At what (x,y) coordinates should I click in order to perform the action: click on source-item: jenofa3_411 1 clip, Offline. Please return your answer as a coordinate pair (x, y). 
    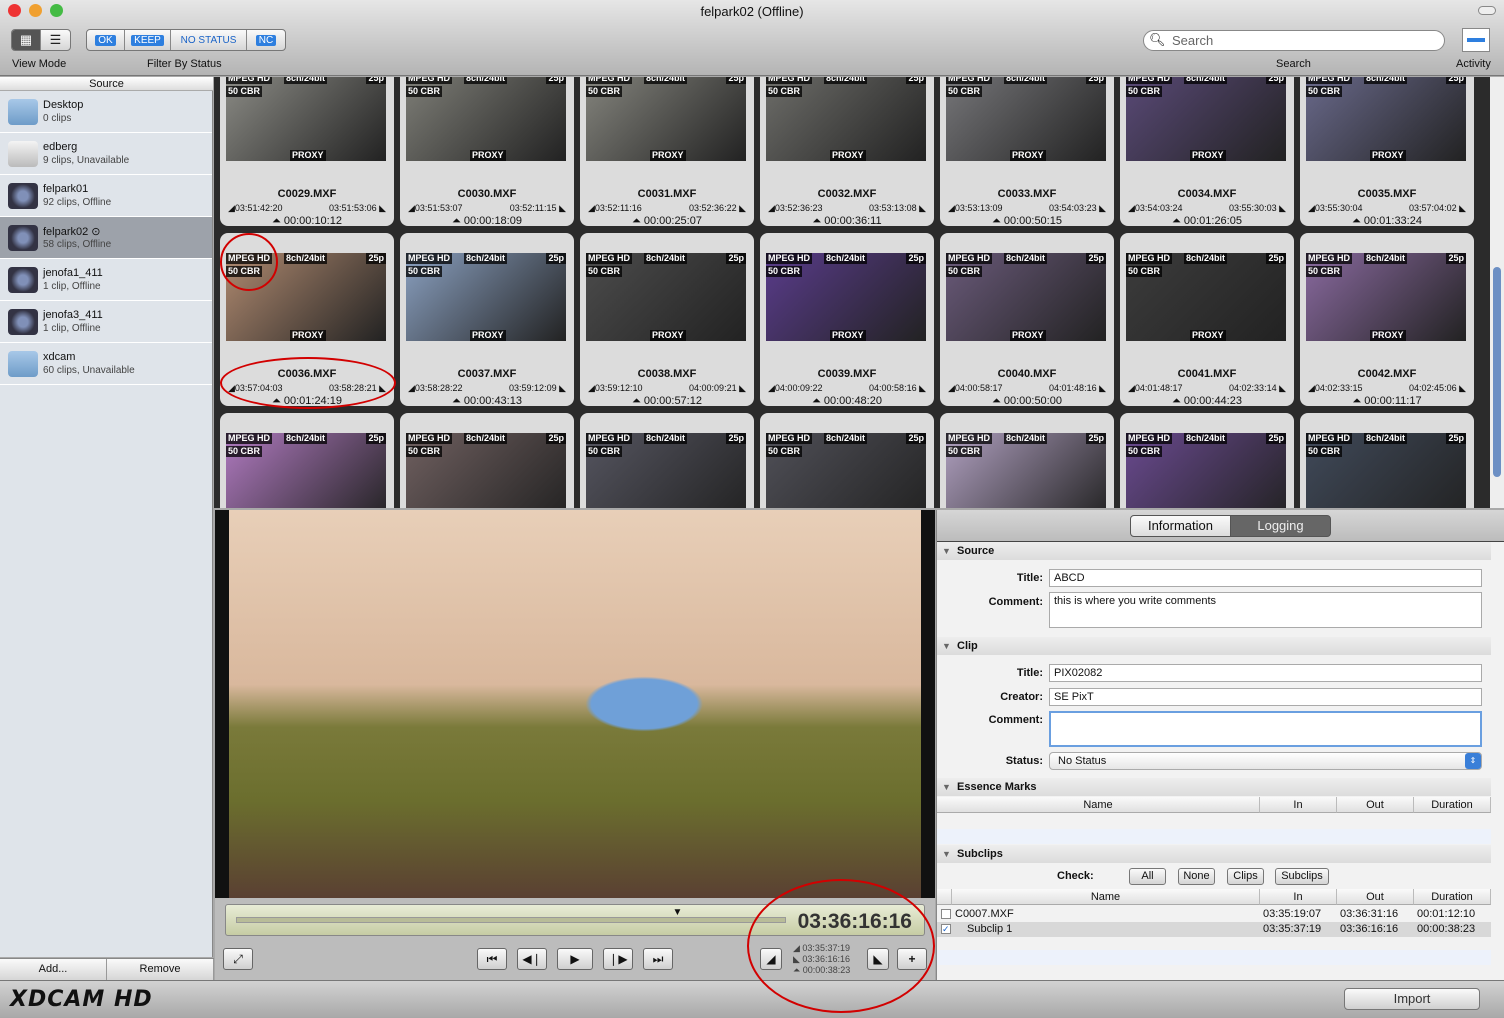
    Looking at the image, I should click on (106, 322).